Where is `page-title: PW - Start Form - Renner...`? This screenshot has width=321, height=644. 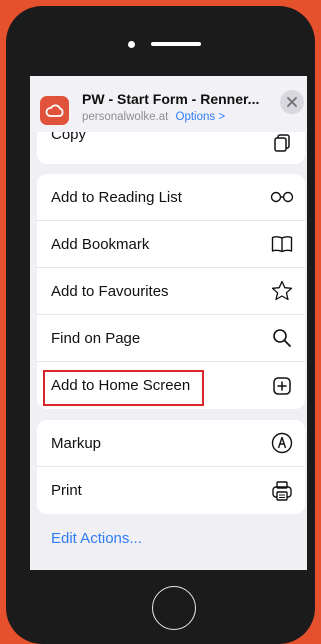
page-title: PW - Start Form - Renner... is located at coordinates (171, 99).